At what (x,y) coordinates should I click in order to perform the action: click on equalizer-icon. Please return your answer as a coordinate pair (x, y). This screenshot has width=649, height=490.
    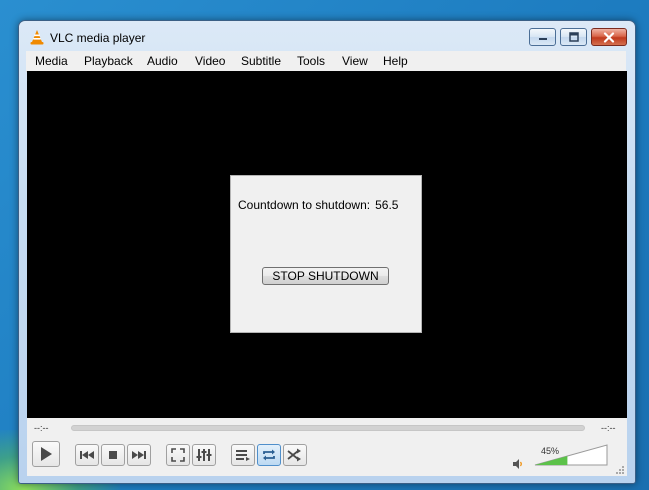
    Looking at the image, I should click on (204, 455).